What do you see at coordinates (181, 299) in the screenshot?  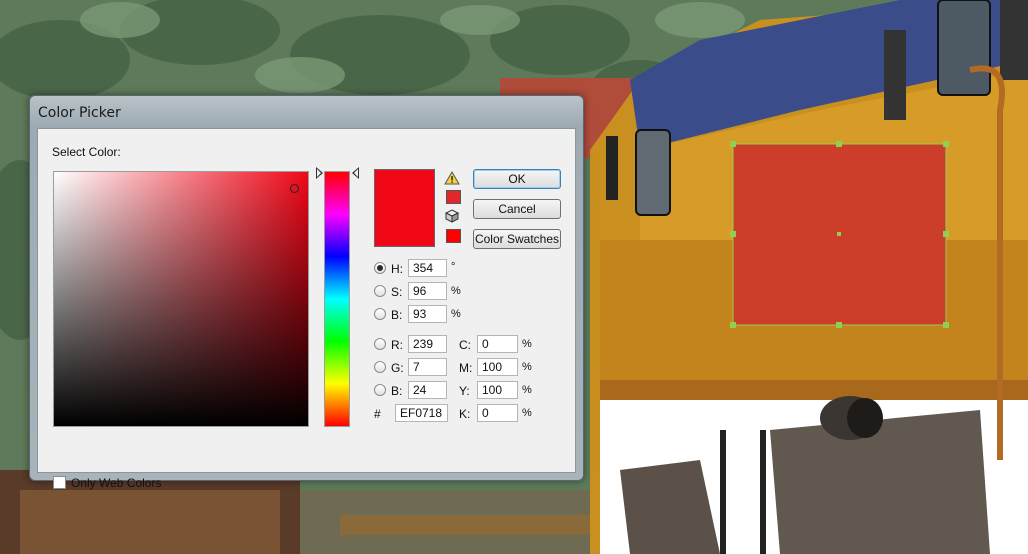 I see `saturation-brightness-field` at bounding box center [181, 299].